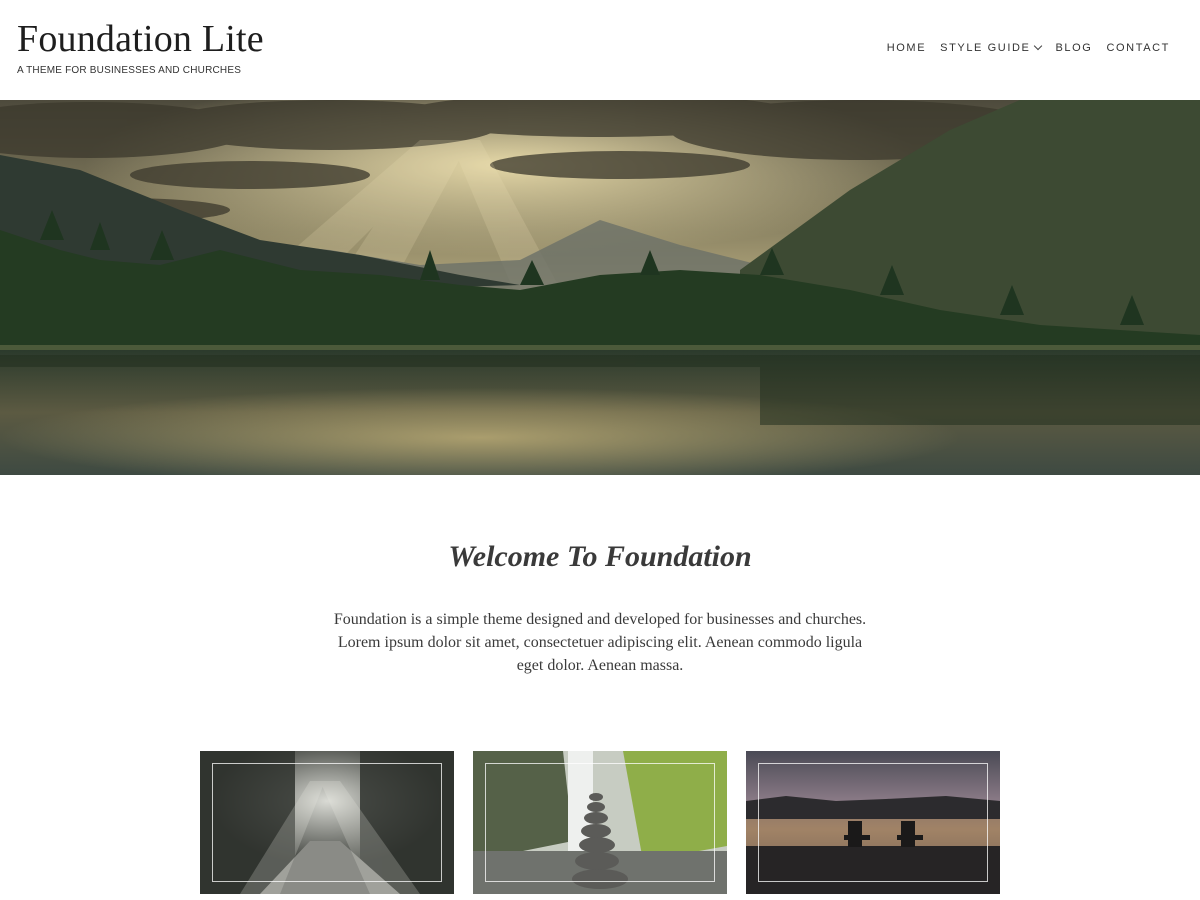 Image resolution: width=1200 pixels, height=900 pixels. What do you see at coordinates (129, 70) in the screenshot?
I see `site-tagline: A THEME FOR BUSINESSES AND CHURCHES` at bounding box center [129, 70].